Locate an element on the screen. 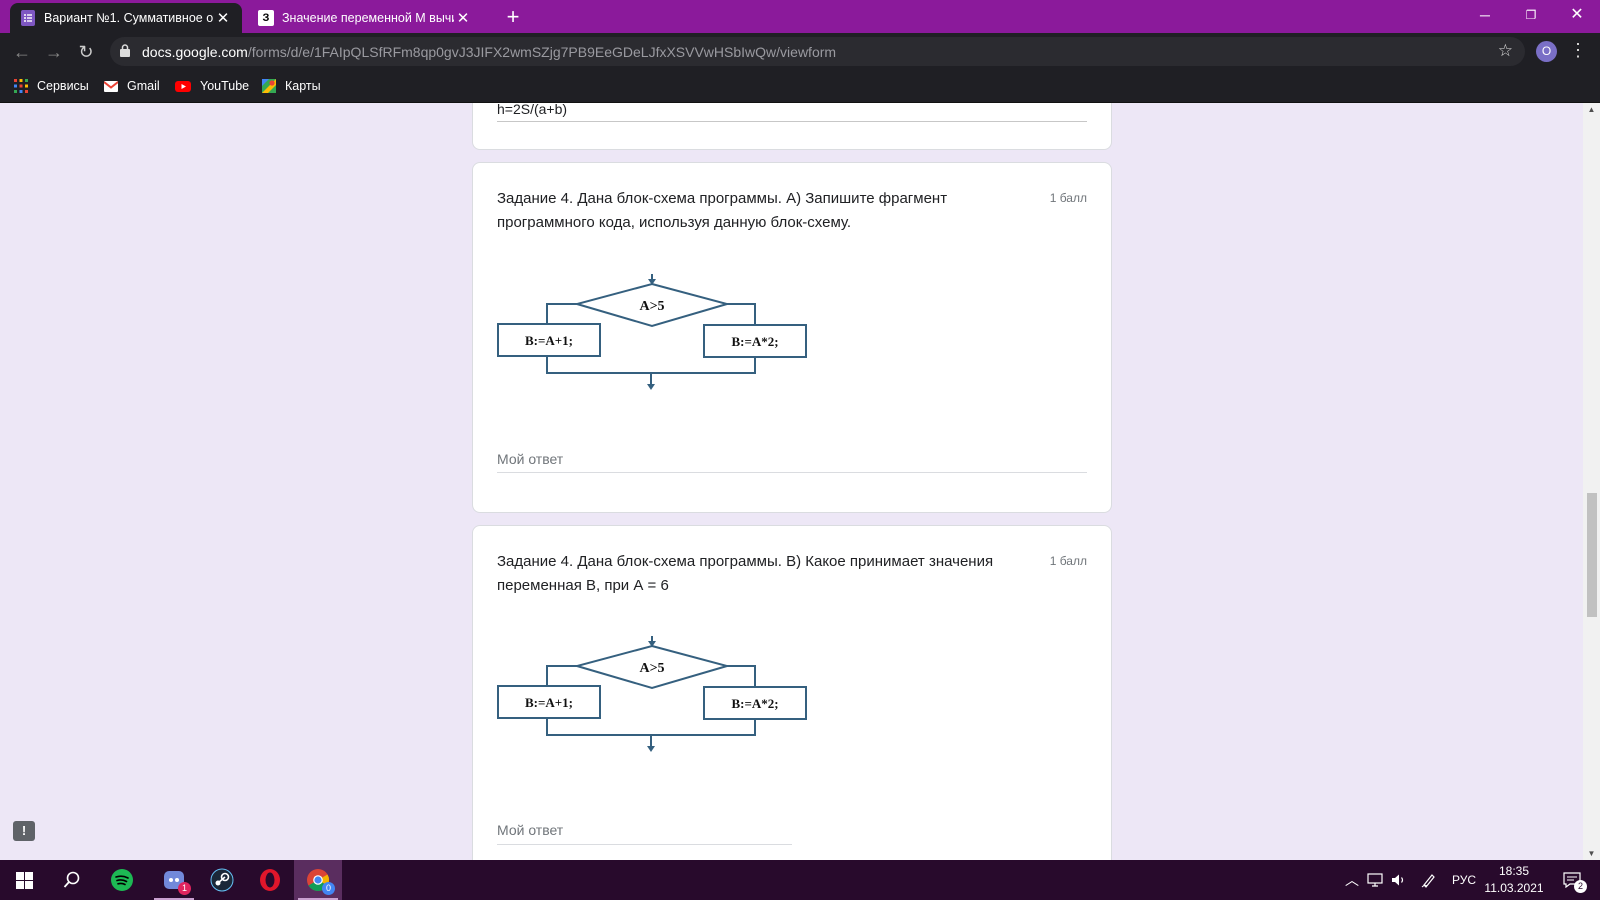  system-clock: 18:35 11.03.2021 is located at coordinates (1514, 880).